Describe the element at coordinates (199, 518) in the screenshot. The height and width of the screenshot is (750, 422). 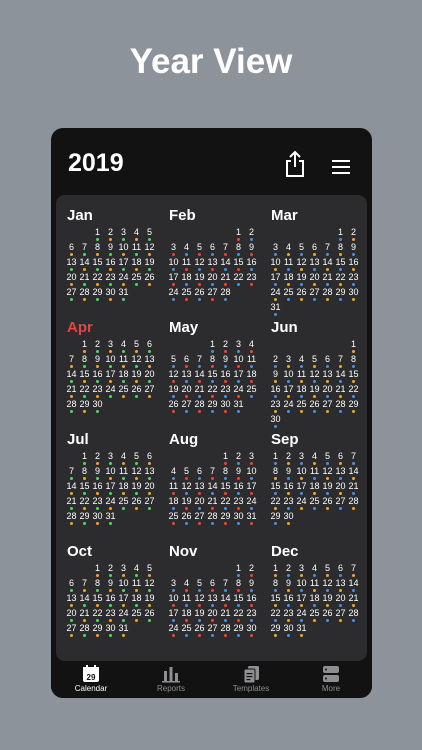
I see `day-cell: 27` at that location.